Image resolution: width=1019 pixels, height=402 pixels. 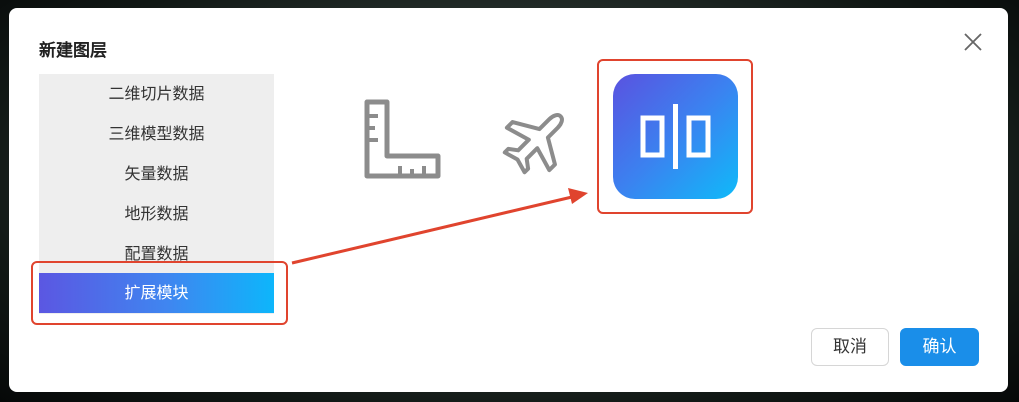 What do you see at coordinates (156, 94) in the screenshot?
I see `sidebar-item-2d-tiles: 二维切片数据` at bounding box center [156, 94].